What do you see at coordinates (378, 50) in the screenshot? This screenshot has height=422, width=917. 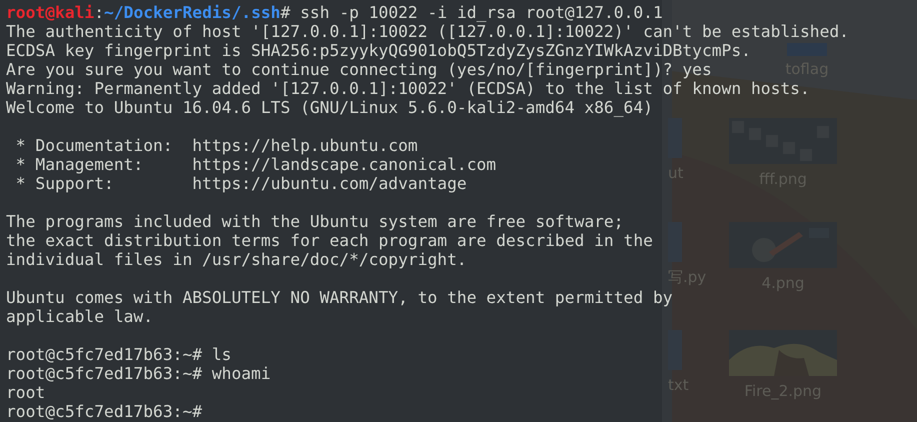 I see `terminal-line: ECDSA key fingerprint is SHA256:p5zyykyQG901obQ5TzdyZysZGnzYIWkAzviDBtycmPs.` at bounding box center [378, 50].